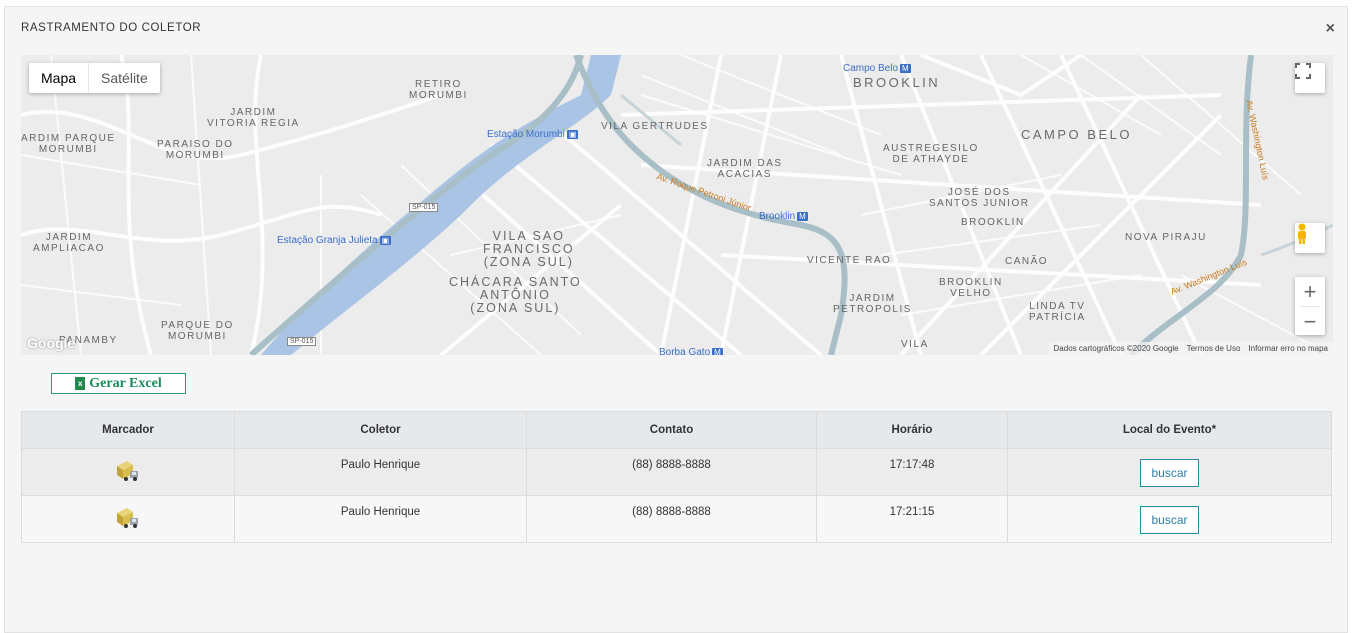 This screenshot has height=633, width=1353. Describe the element at coordinates (783, 216) in the screenshot. I see `station-brooklin: Brooklin M` at that location.